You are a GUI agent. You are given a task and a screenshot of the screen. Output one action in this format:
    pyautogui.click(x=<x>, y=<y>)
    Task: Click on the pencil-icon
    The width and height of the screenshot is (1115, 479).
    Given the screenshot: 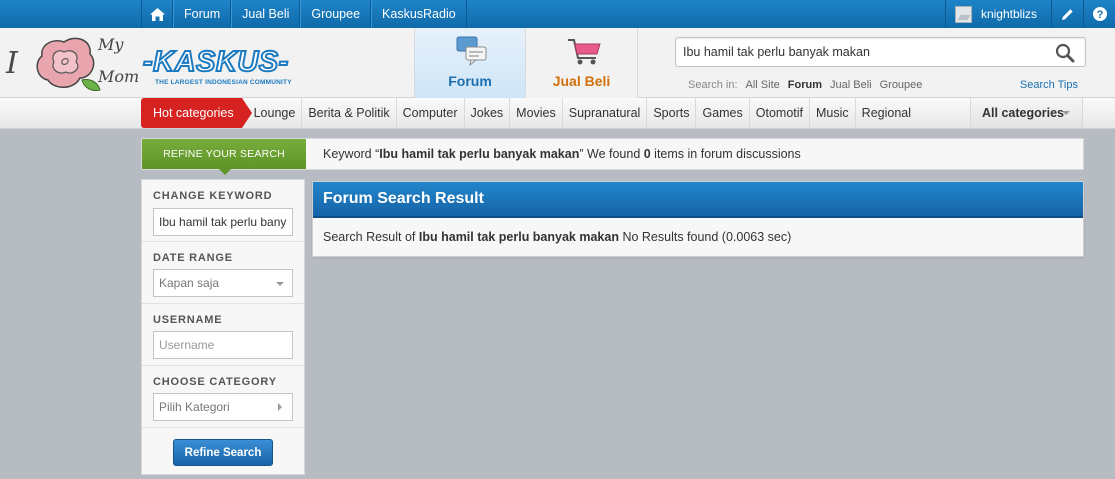 What is the action you would take?
    pyautogui.click(x=1067, y=14)
    